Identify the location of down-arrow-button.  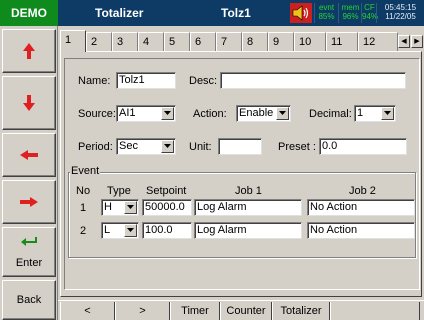
(29, 103).